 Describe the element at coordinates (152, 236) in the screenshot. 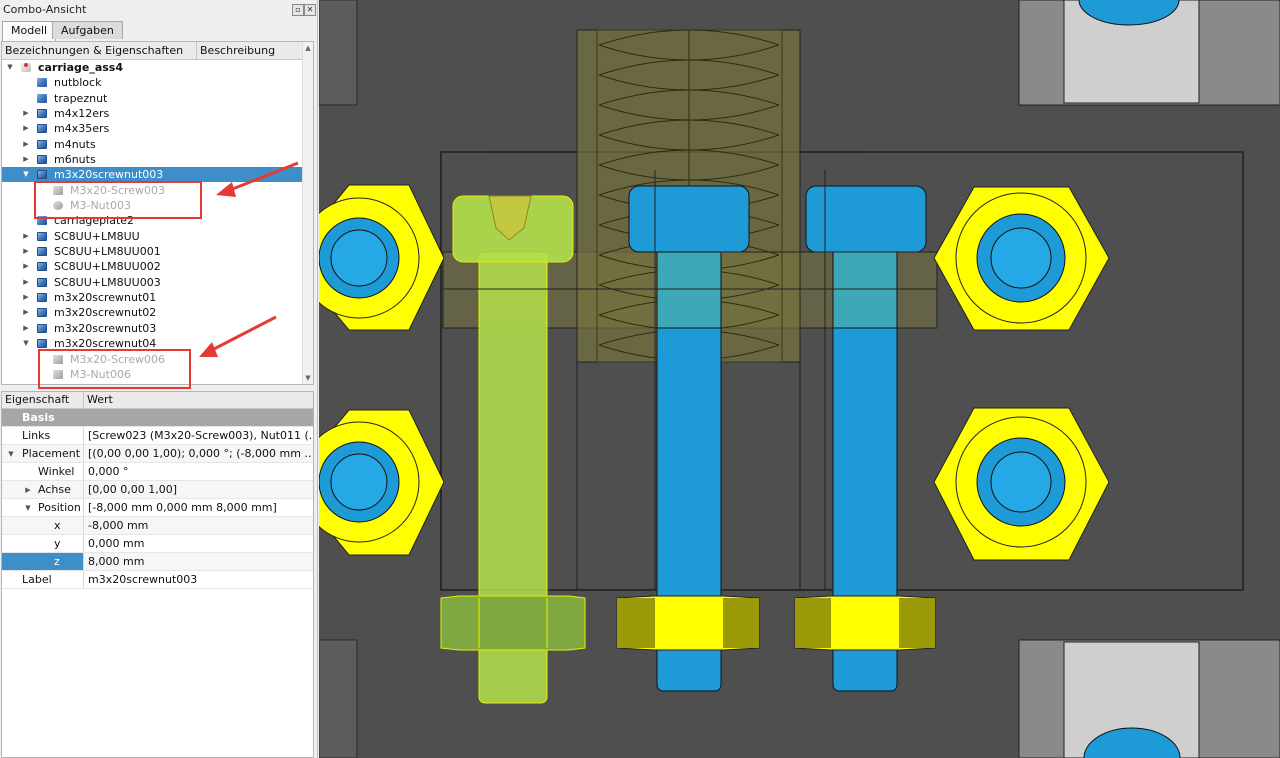

I see `tree-item: ▶ SC8UU+LM8UU` at that location.